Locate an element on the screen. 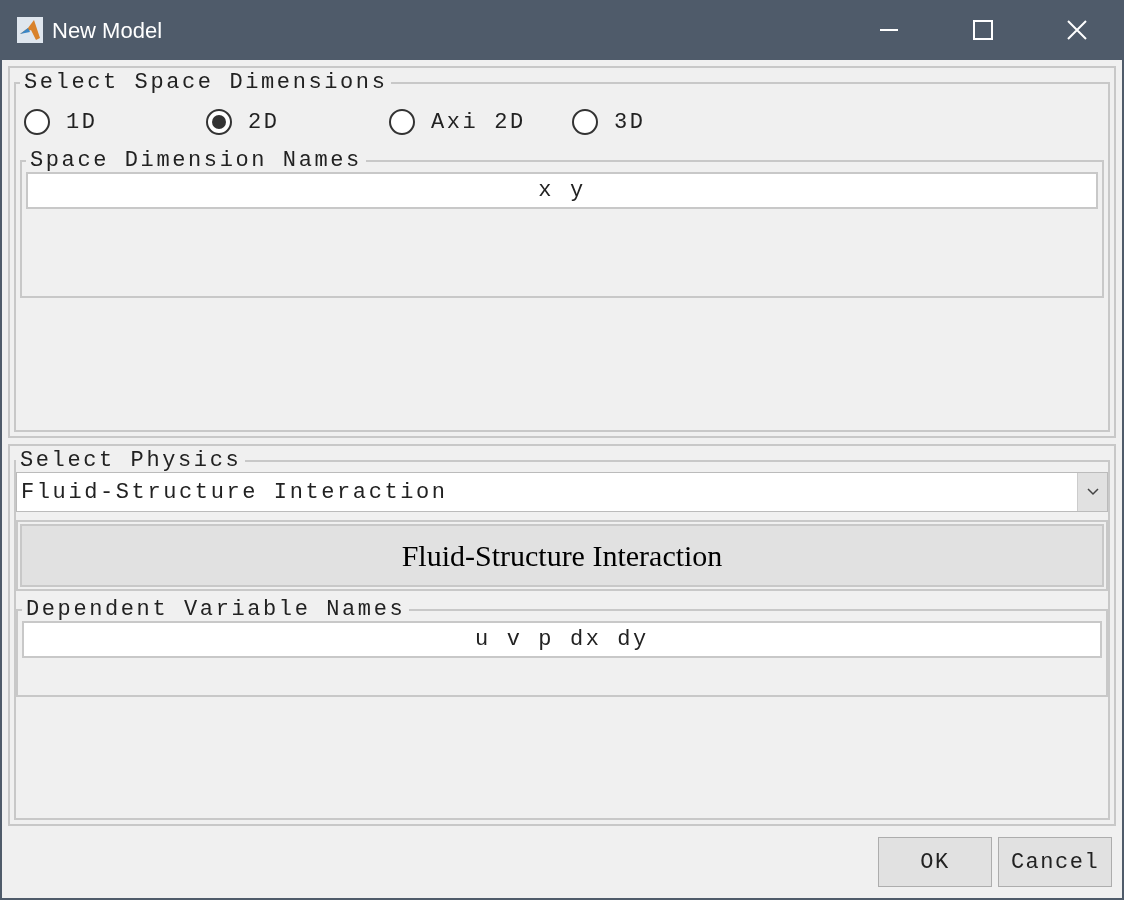 Image resolution: width=1124 pixels, height=900 pixels. radio-option: 3D is located at coordinates (663, 122).